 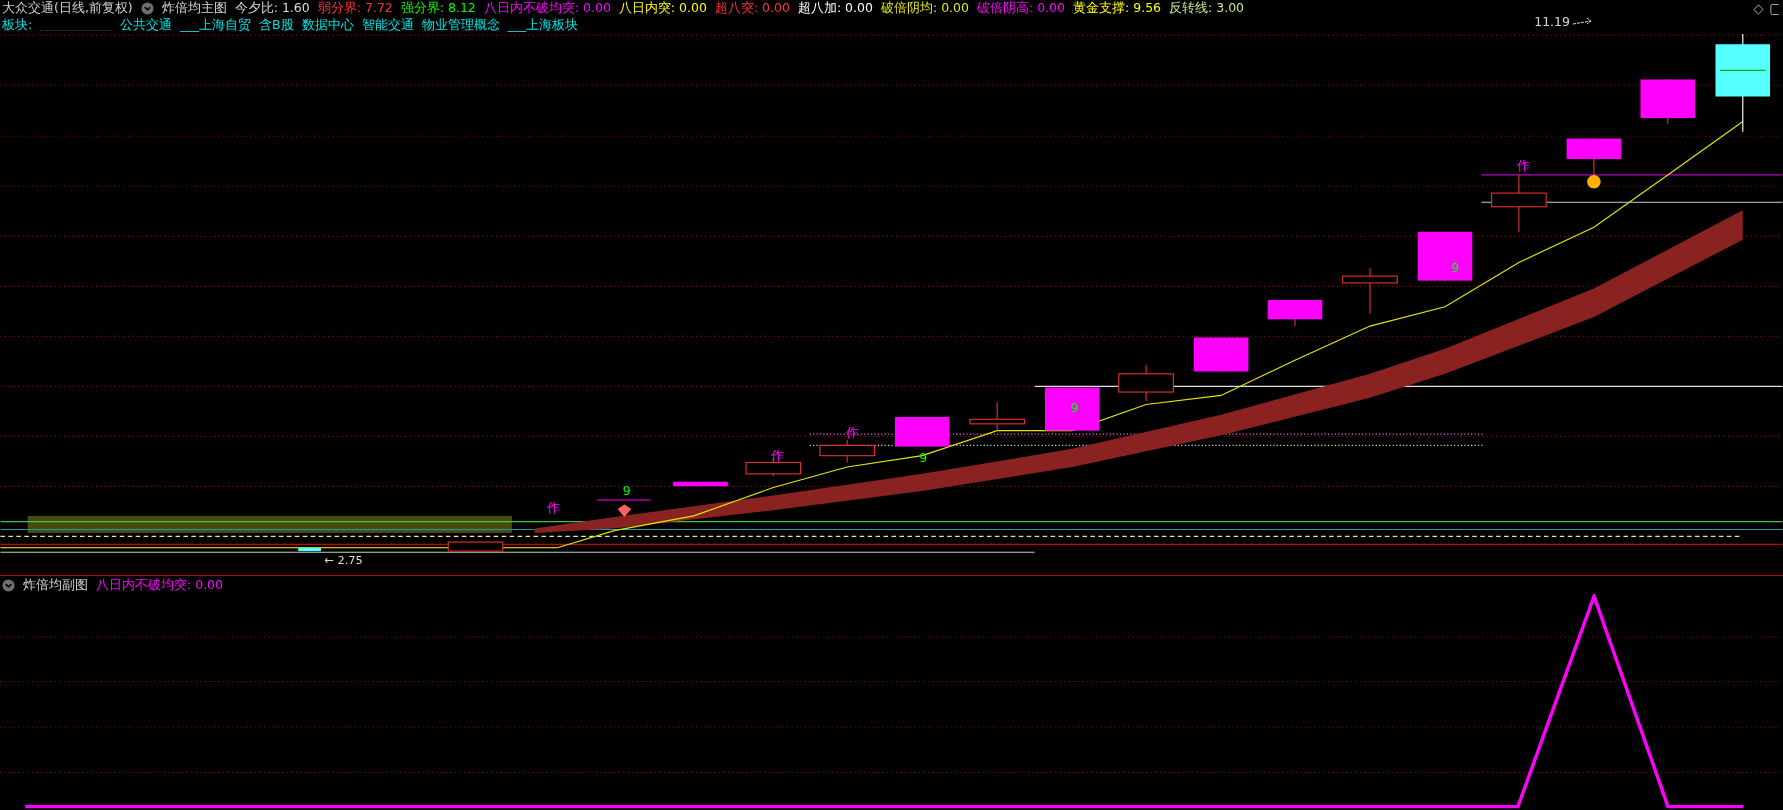 I want to click on indicator-reading: 强分界: 8.12, so click(x=438, y=8).